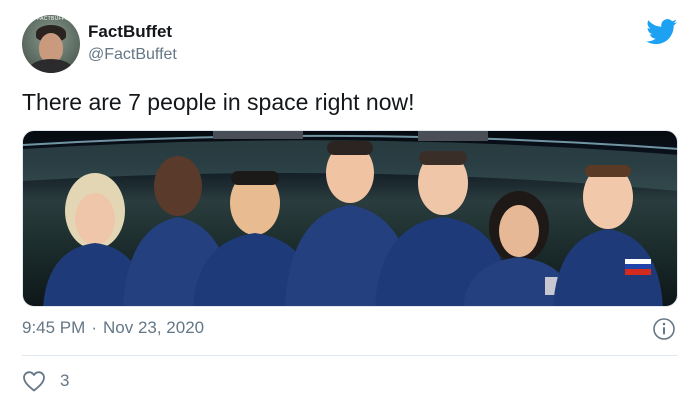  Describe the element at coordinates (662, 32) in the screenshot. I see `twitter-bird-icon` at that location.